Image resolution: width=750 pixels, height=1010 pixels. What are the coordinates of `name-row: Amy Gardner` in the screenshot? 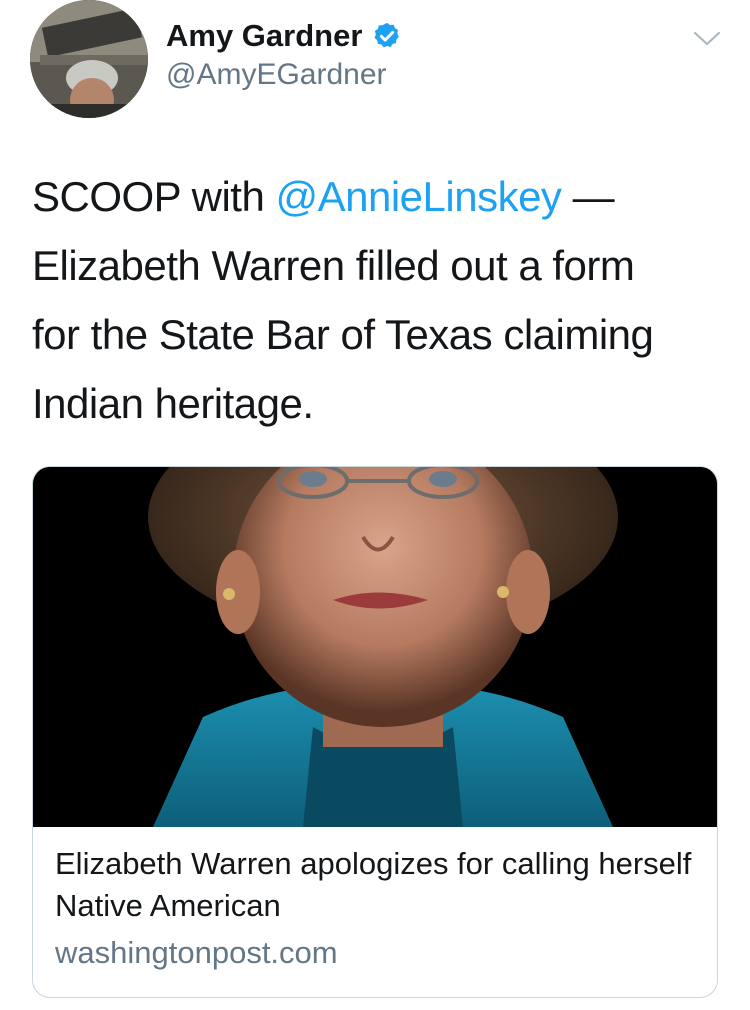 It's located at (284, 36).